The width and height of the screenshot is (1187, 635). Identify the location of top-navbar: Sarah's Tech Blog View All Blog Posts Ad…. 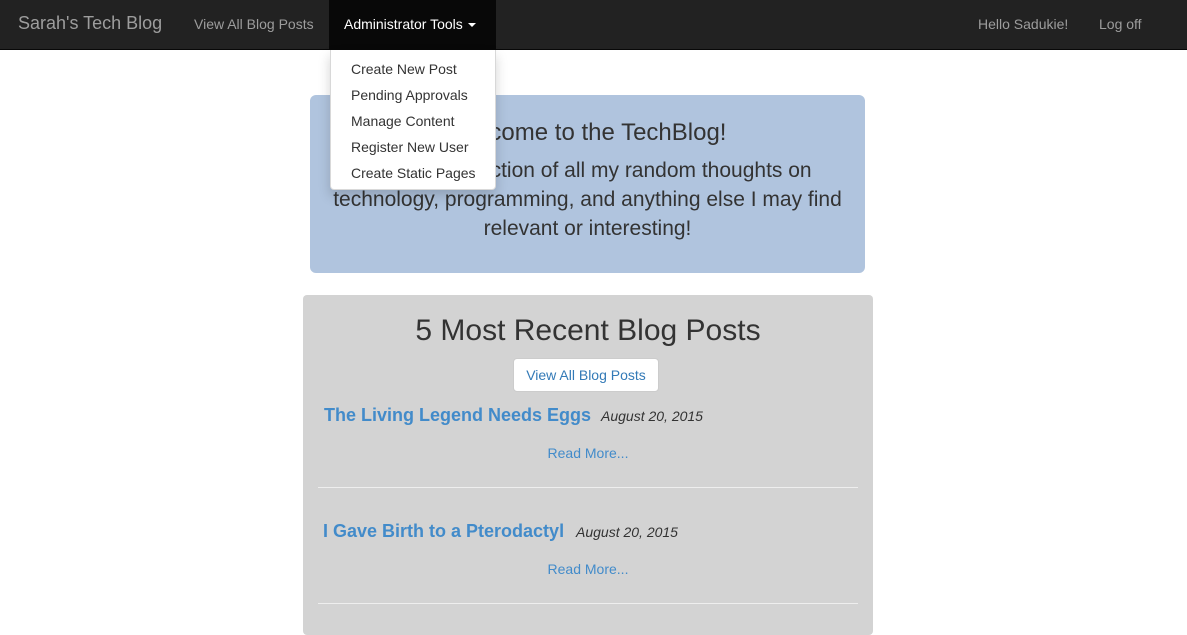
(593, 25).